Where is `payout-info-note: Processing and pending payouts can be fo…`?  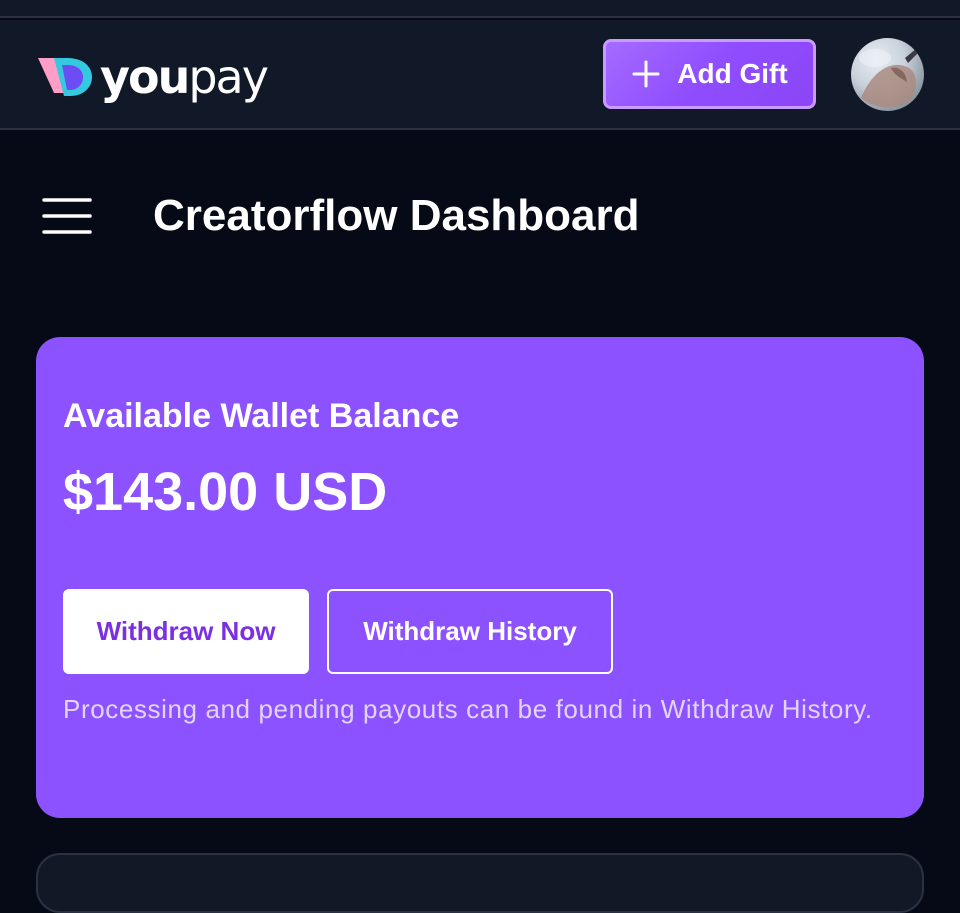 payout-info-note: Processing and pending payouts can be fo… is located at coordinates (468, 709).